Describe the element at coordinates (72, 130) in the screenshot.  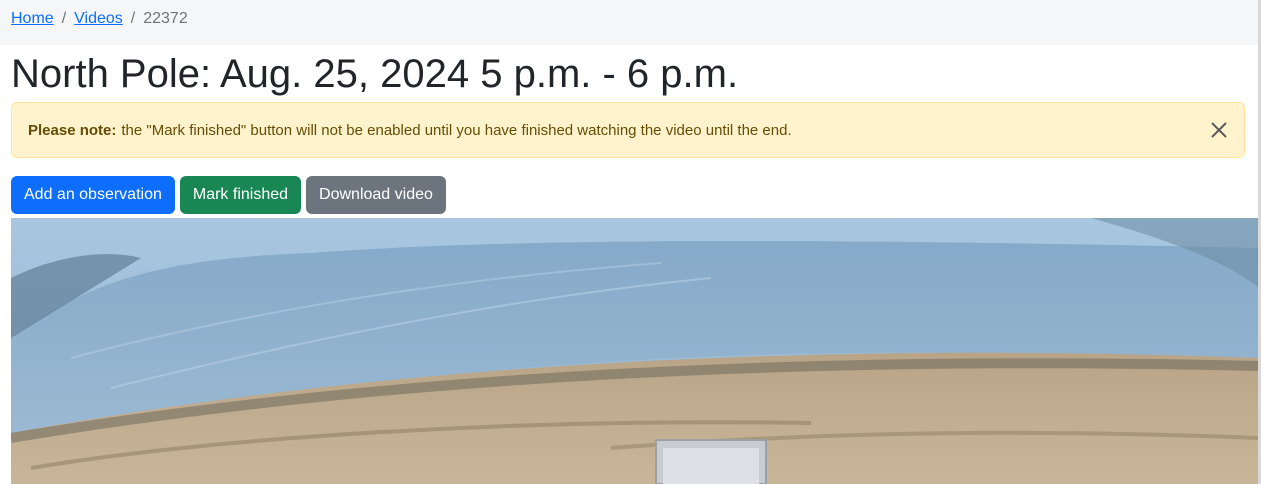
I see `alert-label: Please note:` at that location.